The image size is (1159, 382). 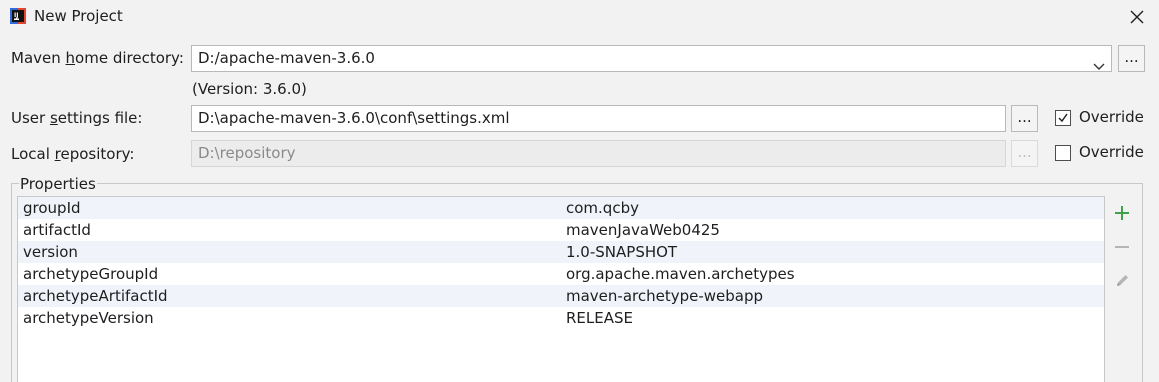 What do you see at coordinates (1122, 213) in the screenshot?
I see `plus-icon` at bounding box center [1122, 213].